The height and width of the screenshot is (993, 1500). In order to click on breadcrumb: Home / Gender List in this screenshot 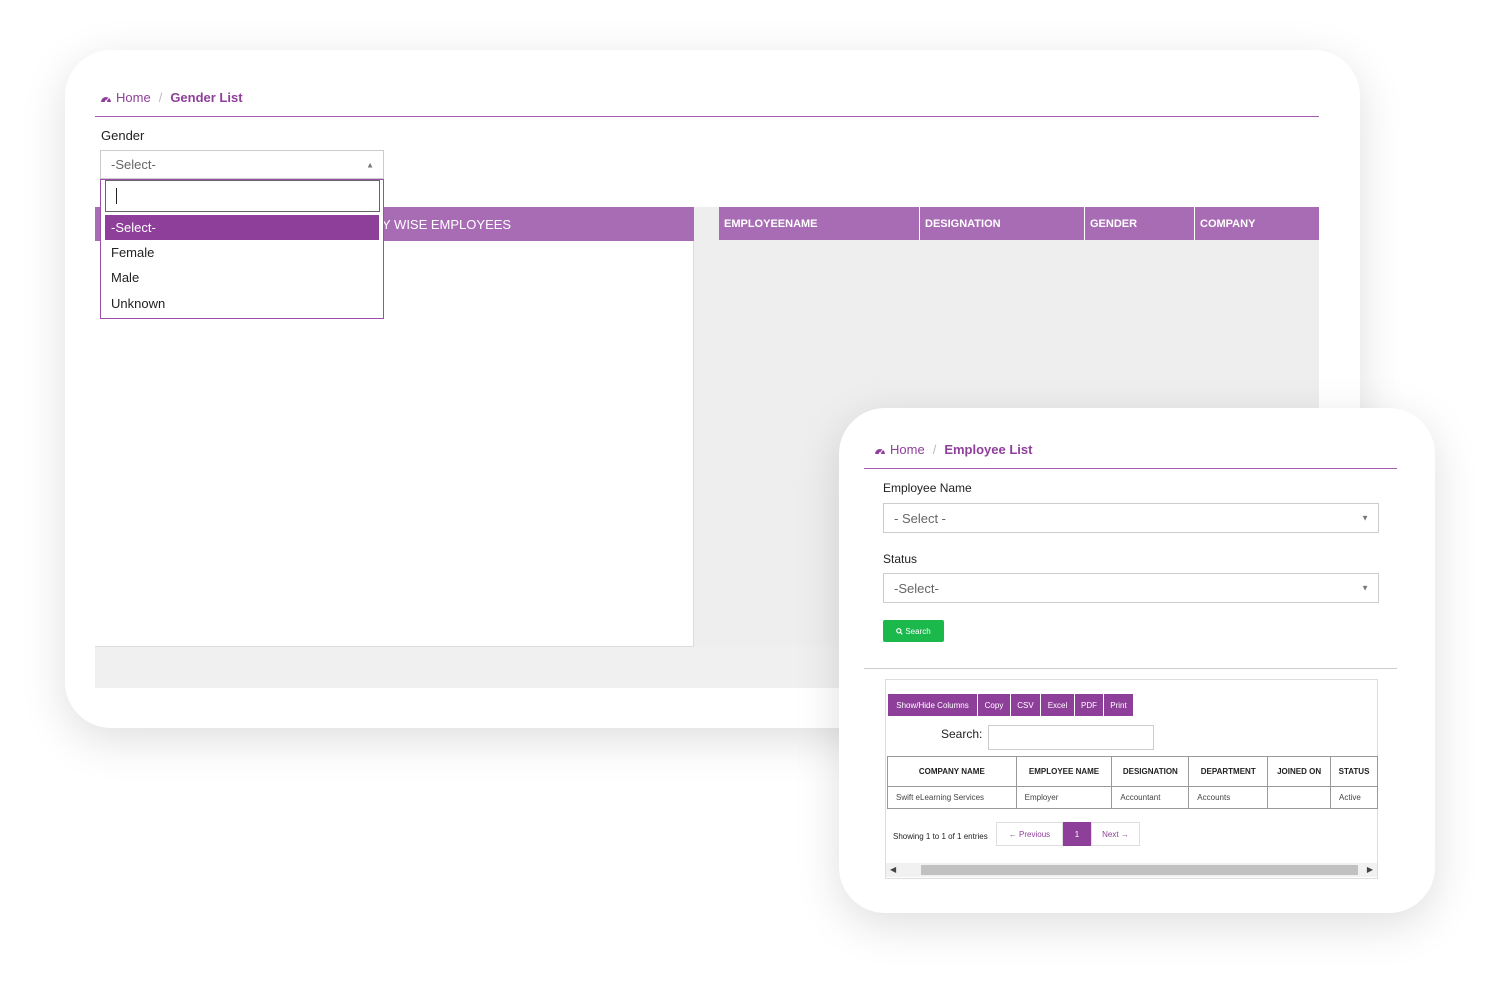, I will do `click(171, 97)`.